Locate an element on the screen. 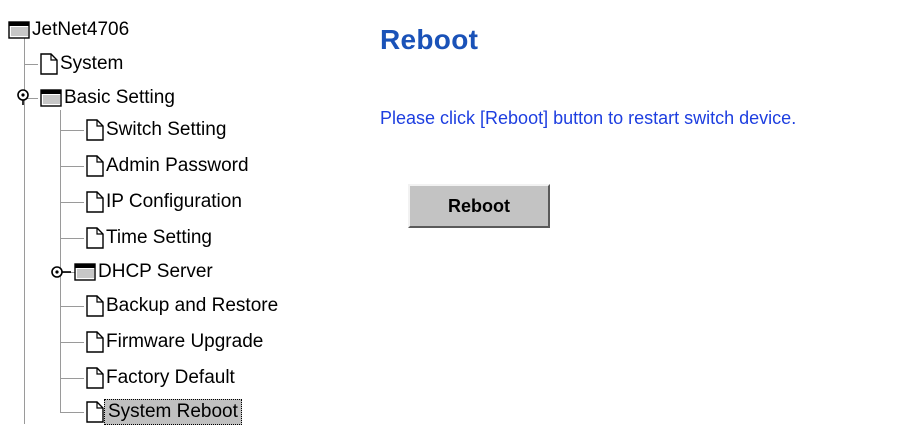  tree-item-system-reboot: System Reboot is located at coordinates (164, 412).